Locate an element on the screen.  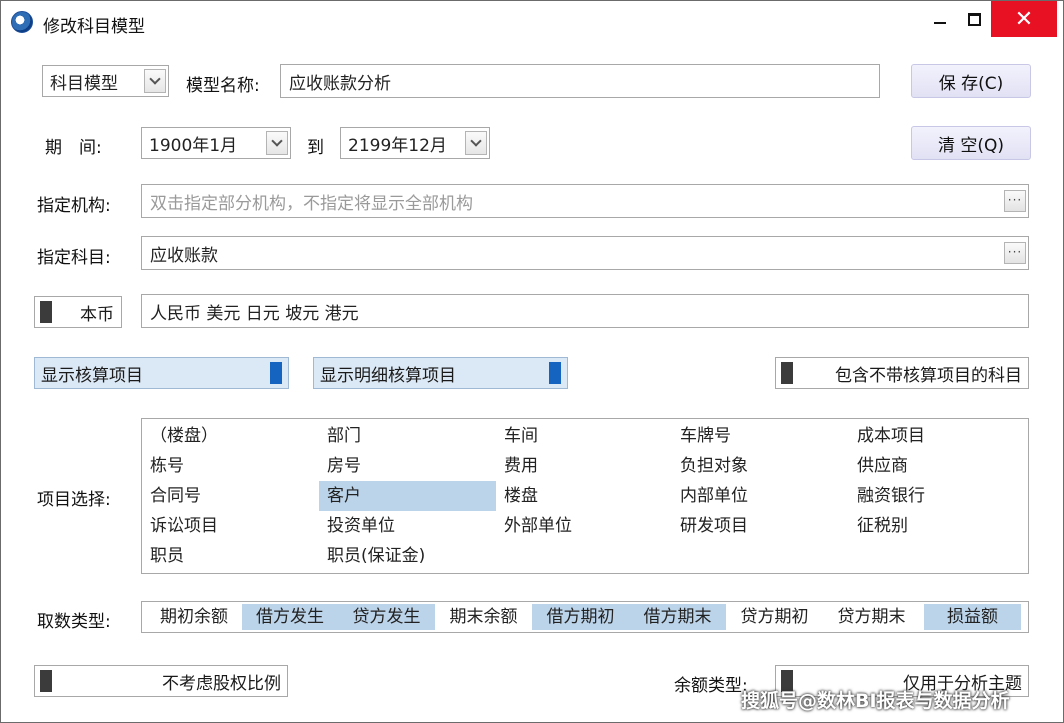
local-currency-label: 本币 is located at coordinates (97, 314).